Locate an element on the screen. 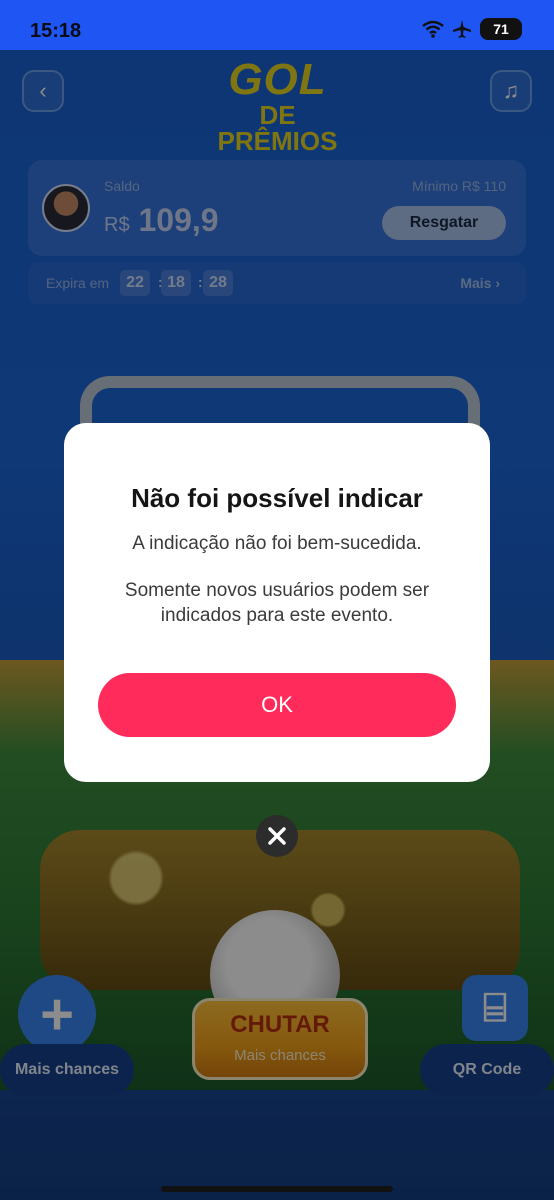 Image resolution: width=554 pixels, height=1200 pixels. home-indicator is located at coordinates (277, 1189).